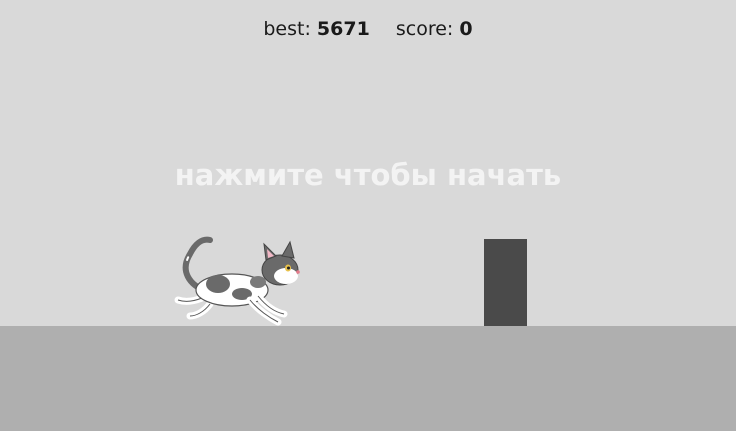  I want to click on score-bar: best: 5671 score: 0, so click(368, 29).